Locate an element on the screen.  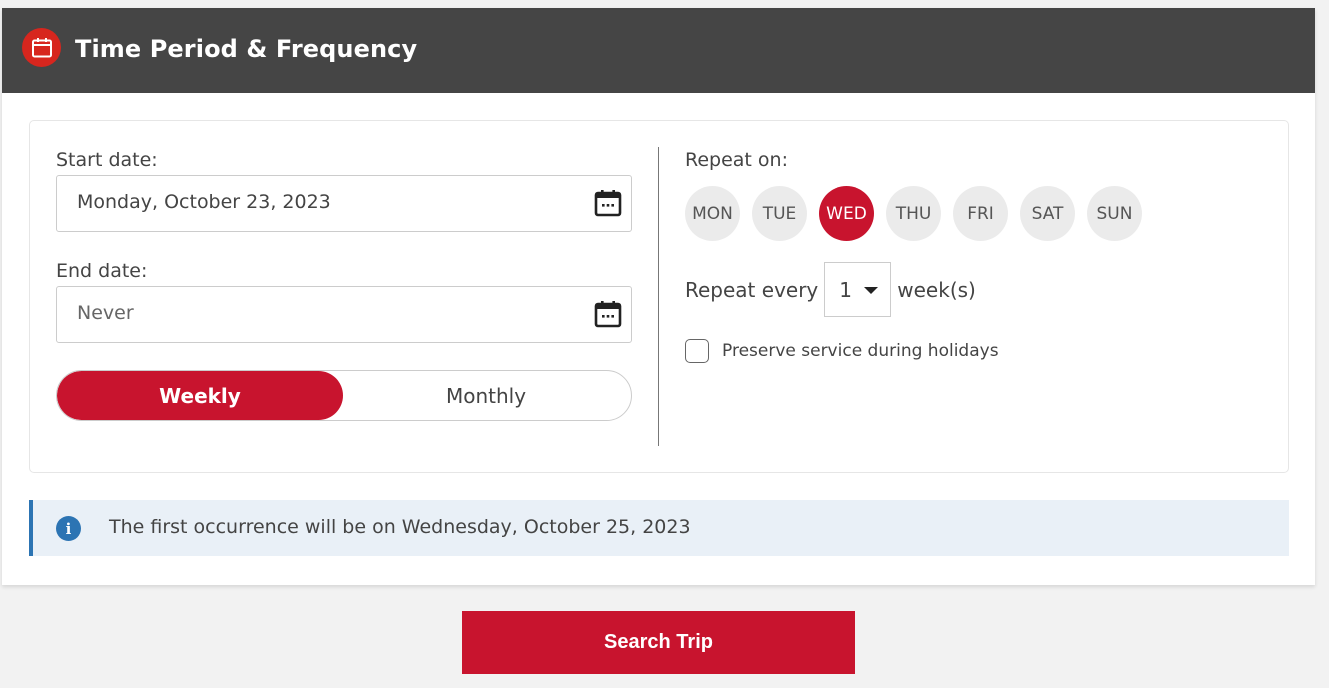
section-title: Time Period & Frequency is located at coordinates (246, 49).